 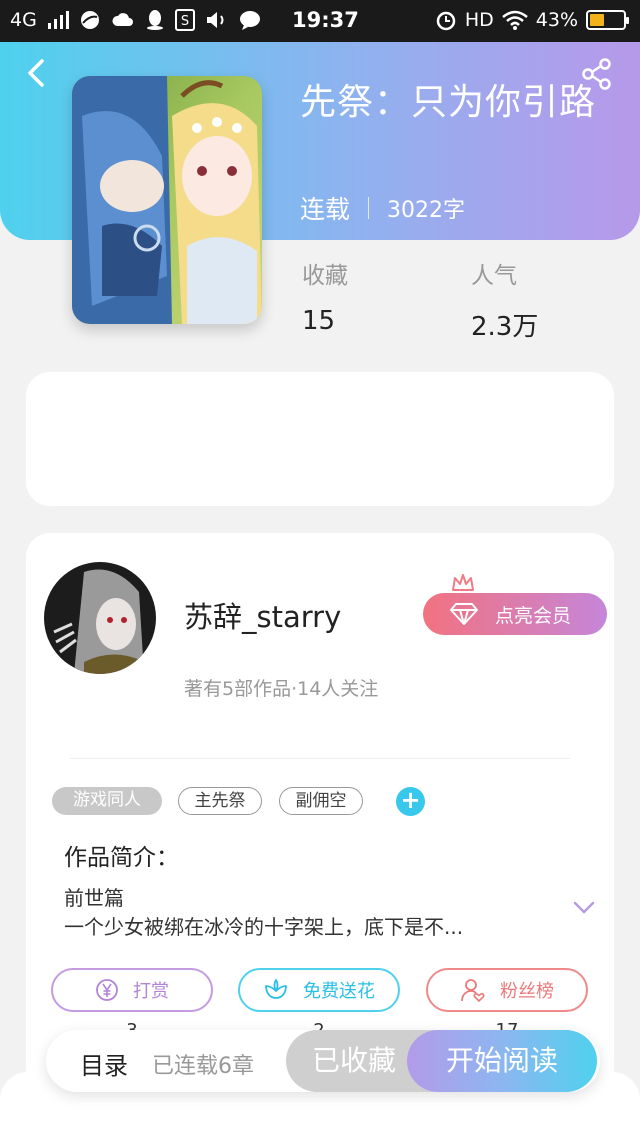 What do you see at coordinates (320, 758) in the screenshot?
I see `divider` at bounding box center [320, 758].